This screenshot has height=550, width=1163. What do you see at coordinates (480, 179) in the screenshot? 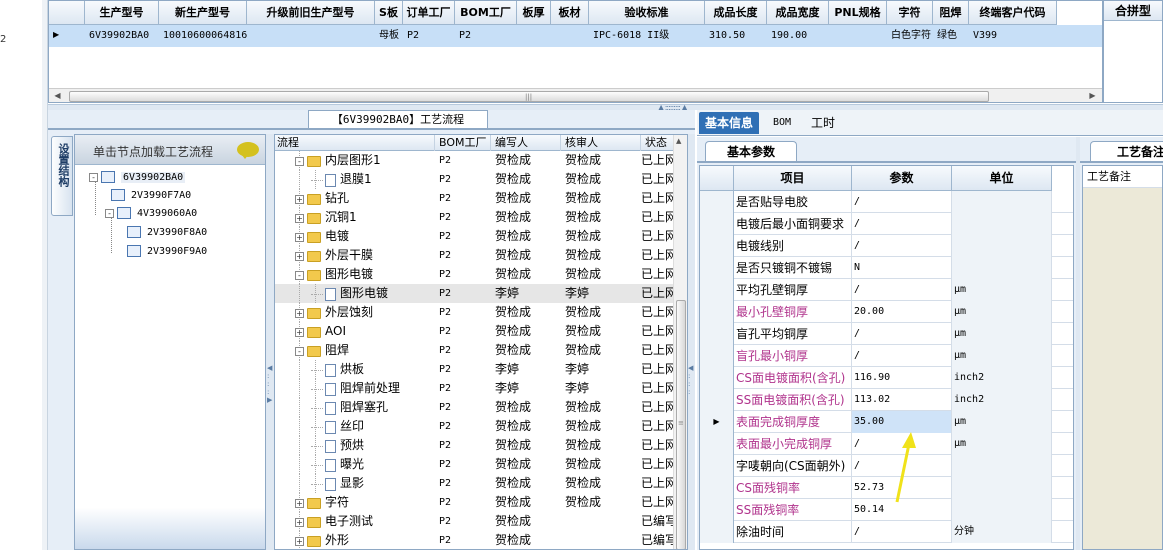
I see `list-item: 退膜1 P2 贺检成 贺检成 已上网` at bounding box center [480, 179].